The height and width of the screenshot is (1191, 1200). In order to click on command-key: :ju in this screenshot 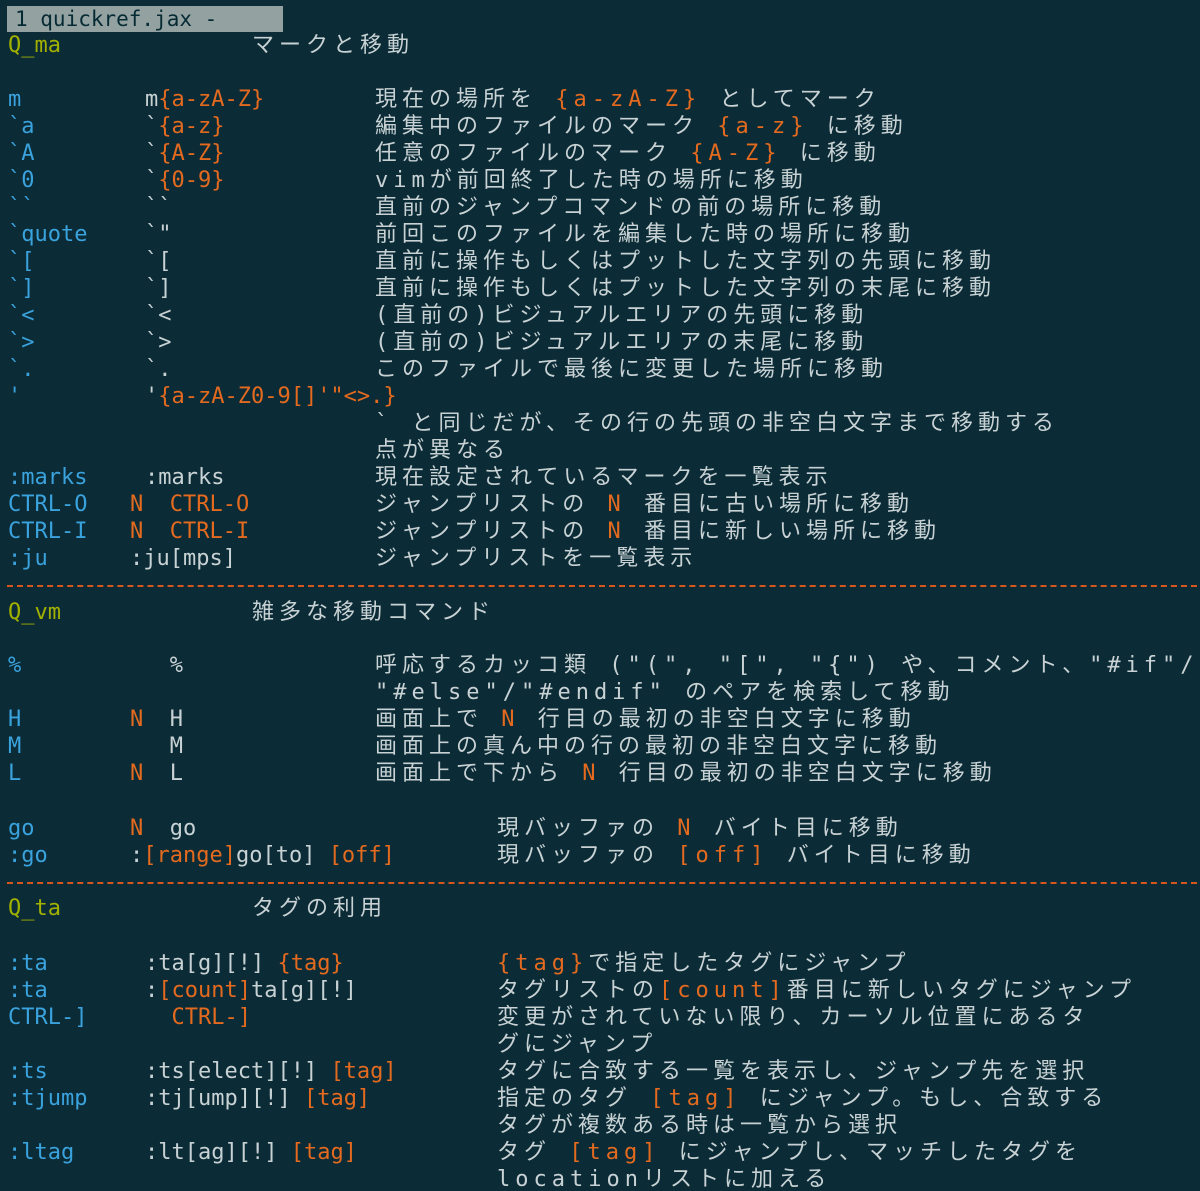, I will do `click(28, 558)`.